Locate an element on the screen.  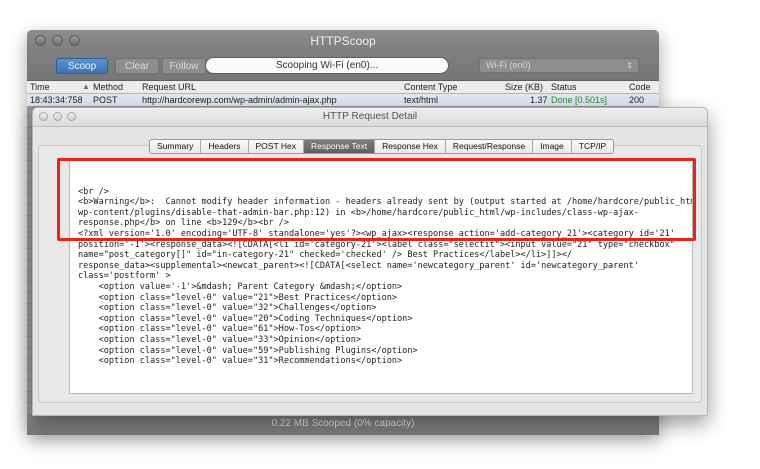
clear-button: Clear is located at coordinates (137, 66).